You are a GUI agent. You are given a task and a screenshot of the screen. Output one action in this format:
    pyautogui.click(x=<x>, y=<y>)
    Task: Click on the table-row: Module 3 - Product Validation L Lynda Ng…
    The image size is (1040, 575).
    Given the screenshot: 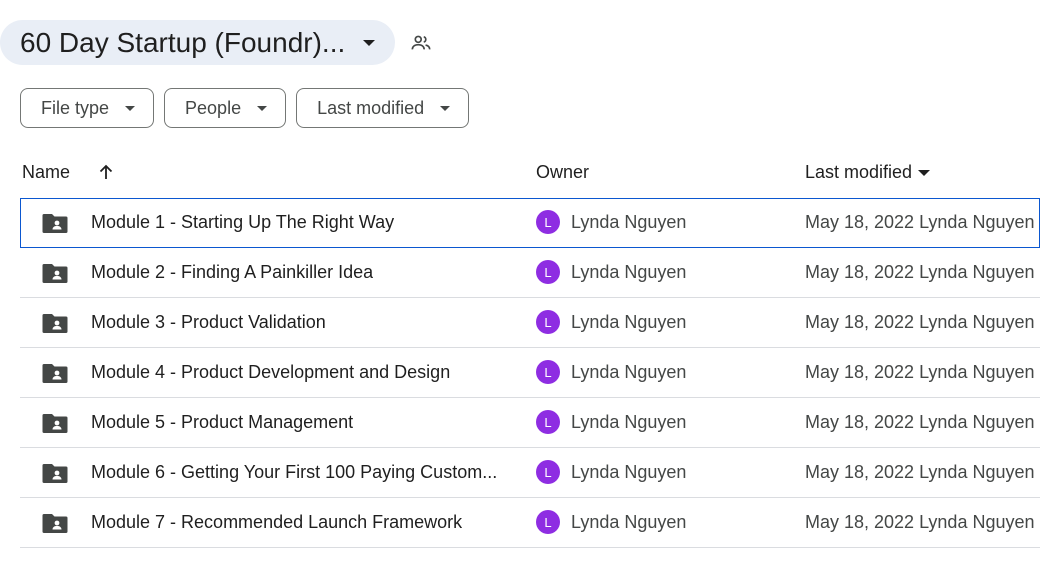 What is the action you would take?
    pyautogui.click(x=530, y=323)
    